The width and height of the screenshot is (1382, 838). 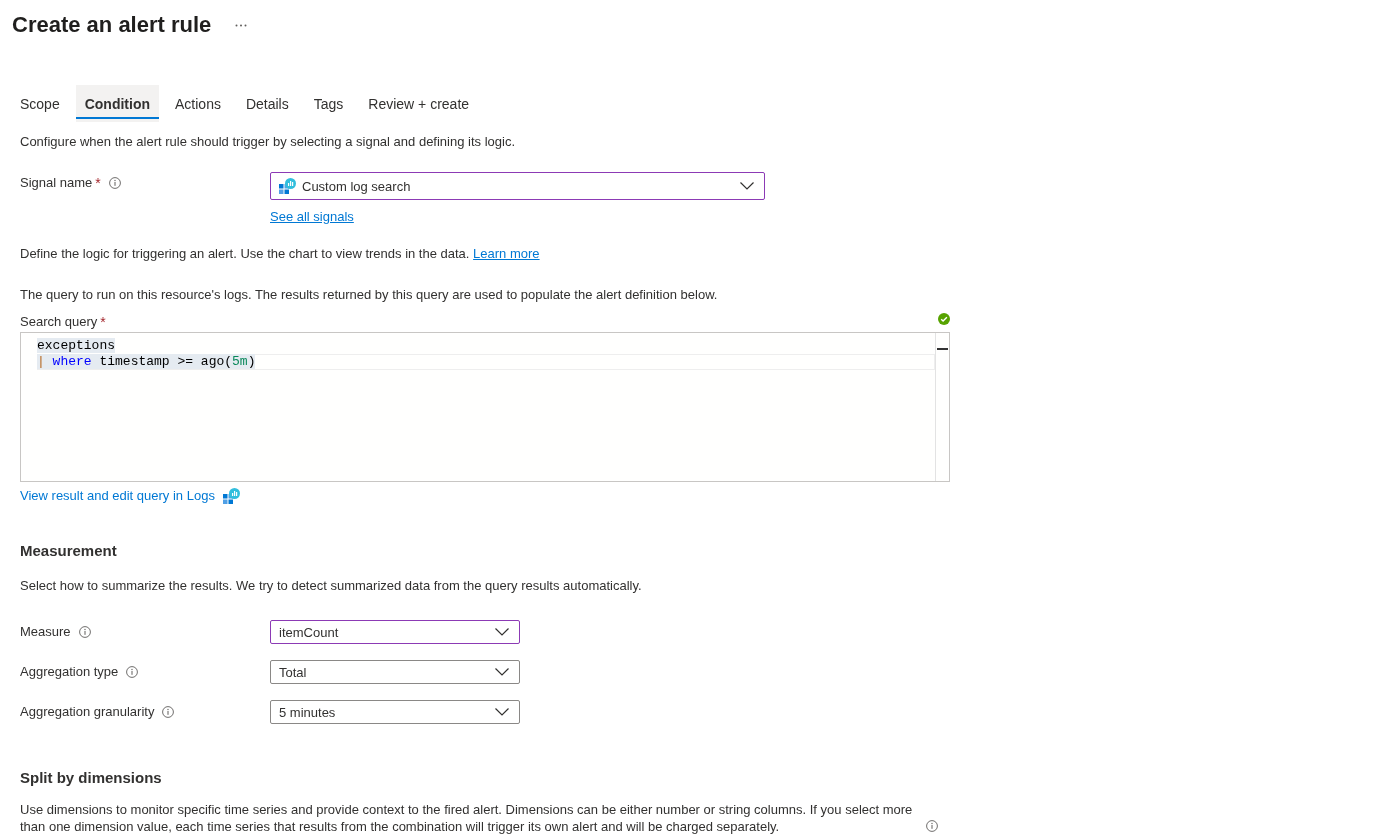 What do you see at coordinates (485, 407) in the screenshot?
I see `query-editor: exceptions | where timestamp >= ago(5m)` at bounding box center [485, 407].